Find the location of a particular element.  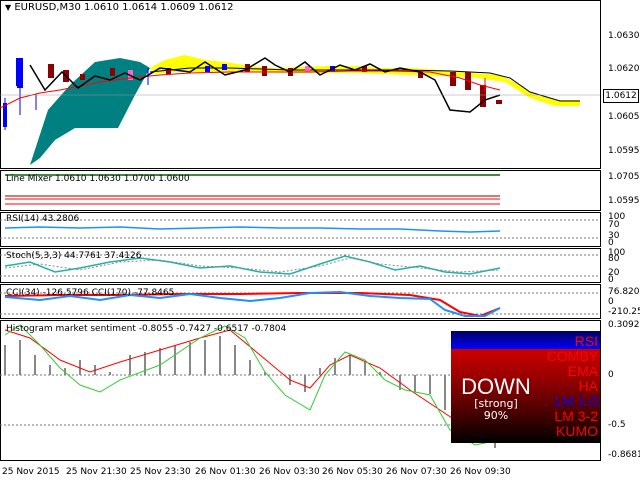

rsi-pane-frame is located at coordinates (300, 229).